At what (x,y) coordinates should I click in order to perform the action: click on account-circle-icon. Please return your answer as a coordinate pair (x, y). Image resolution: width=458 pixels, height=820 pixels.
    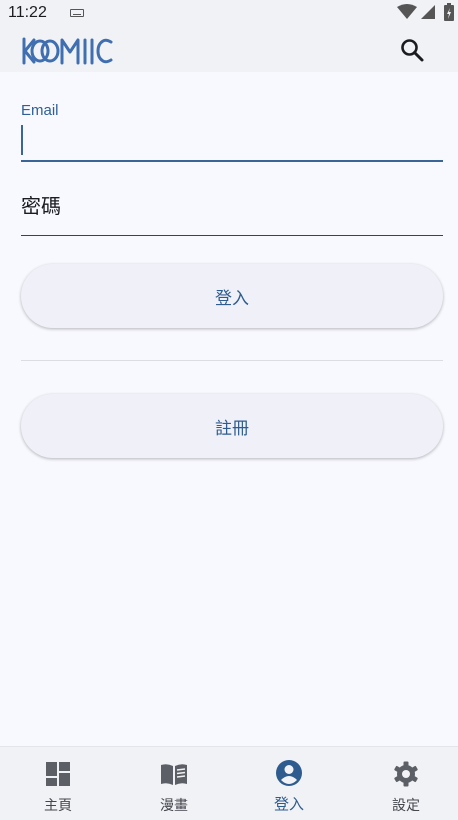
    Looking at the image, I should click on (289, 773).